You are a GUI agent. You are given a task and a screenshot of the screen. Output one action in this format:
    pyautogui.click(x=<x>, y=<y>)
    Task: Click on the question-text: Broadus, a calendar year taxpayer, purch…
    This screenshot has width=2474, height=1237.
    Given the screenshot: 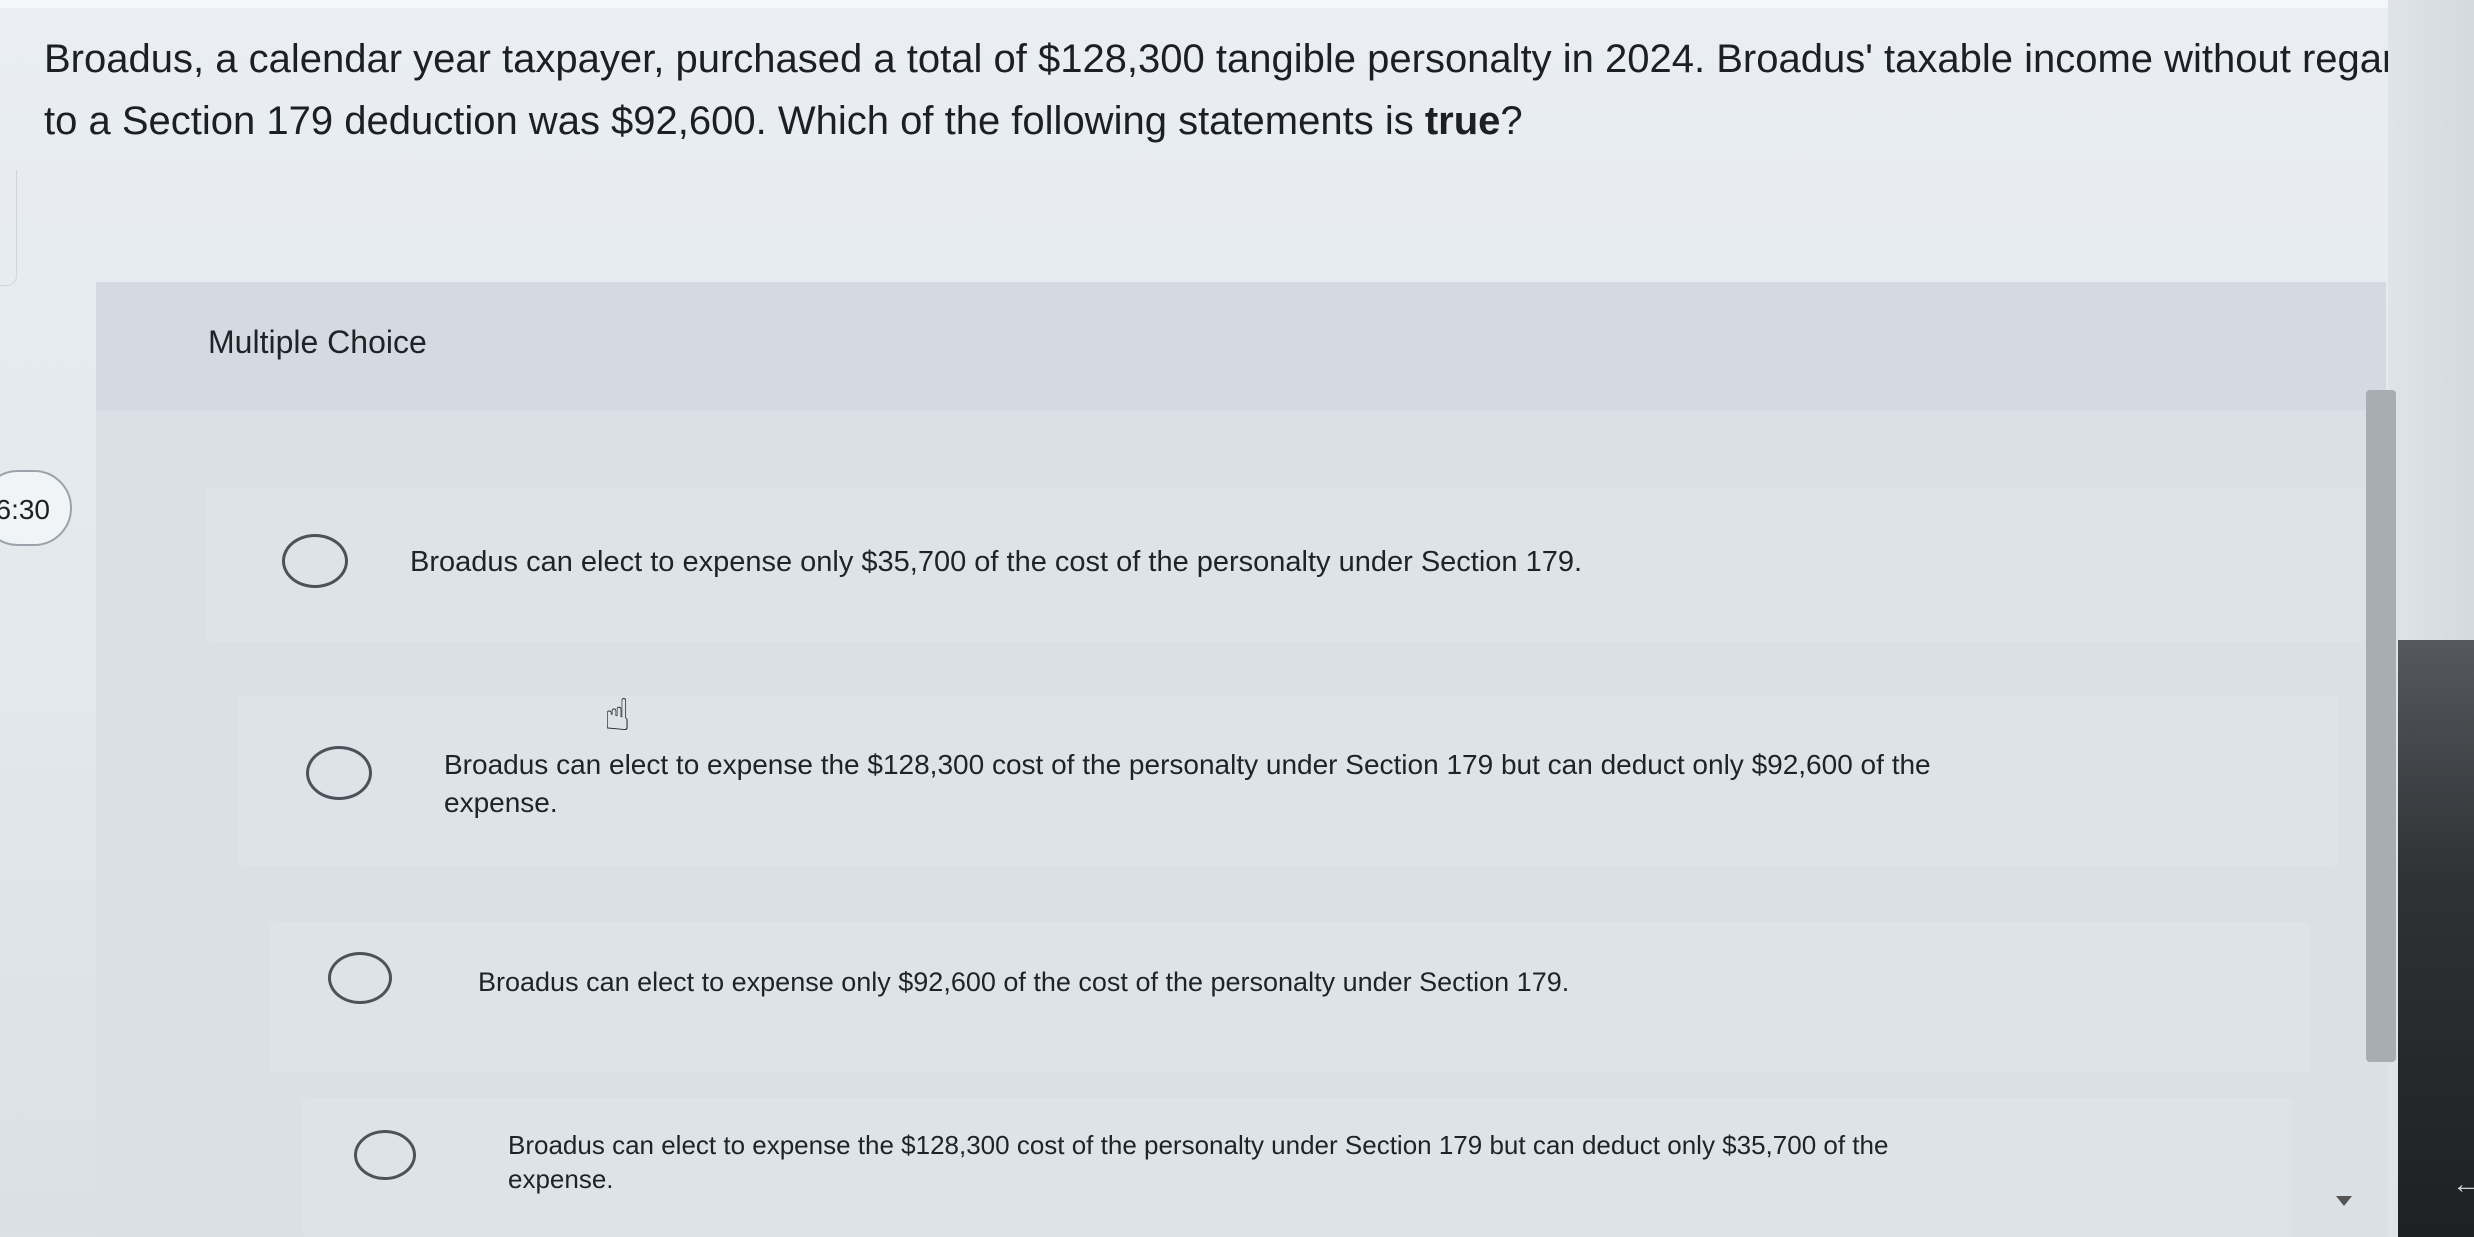 What is the action you would take?
    pyautogui.click(x=1234, y=90)
    